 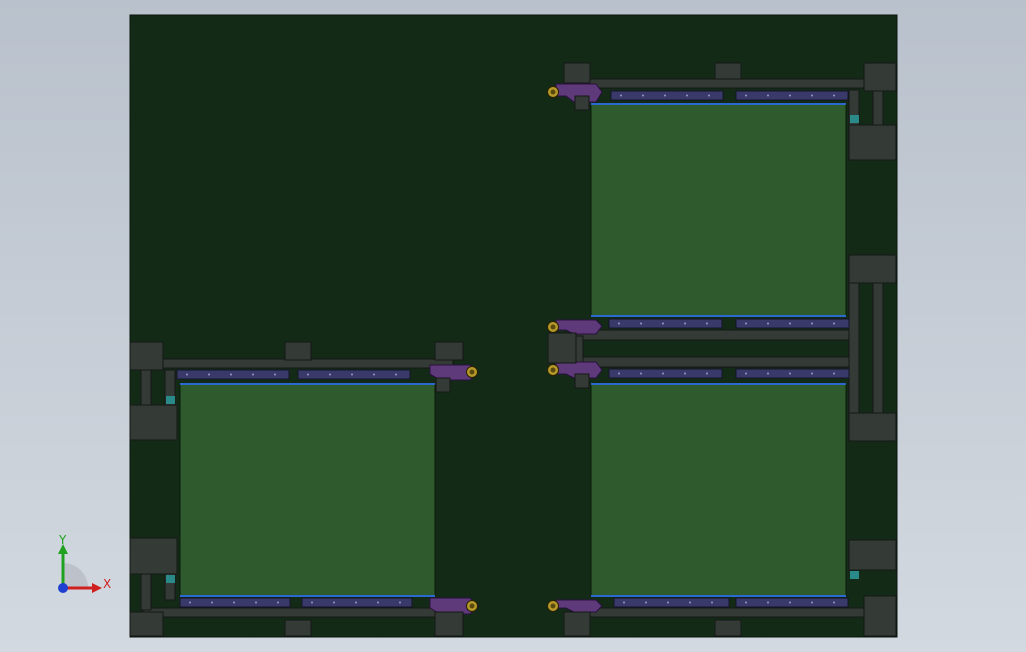 I want to click on x-axis-label: X, so click(x=107, y=584).